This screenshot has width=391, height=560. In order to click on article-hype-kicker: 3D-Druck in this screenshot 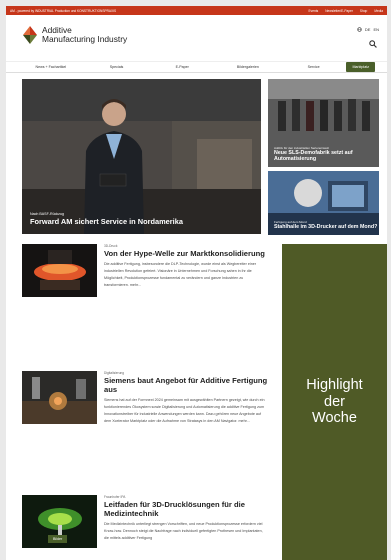, I will do `click(111, 246)`.